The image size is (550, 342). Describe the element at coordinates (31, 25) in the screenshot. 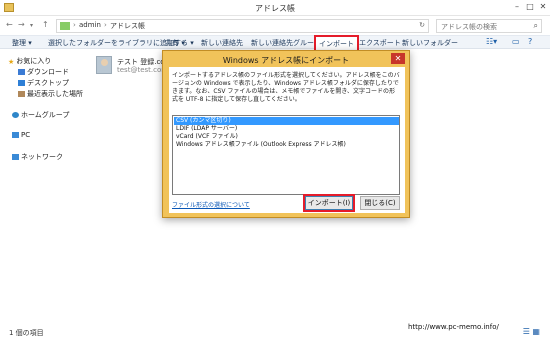

I see `recent-locations-icon: ▾` at that location.